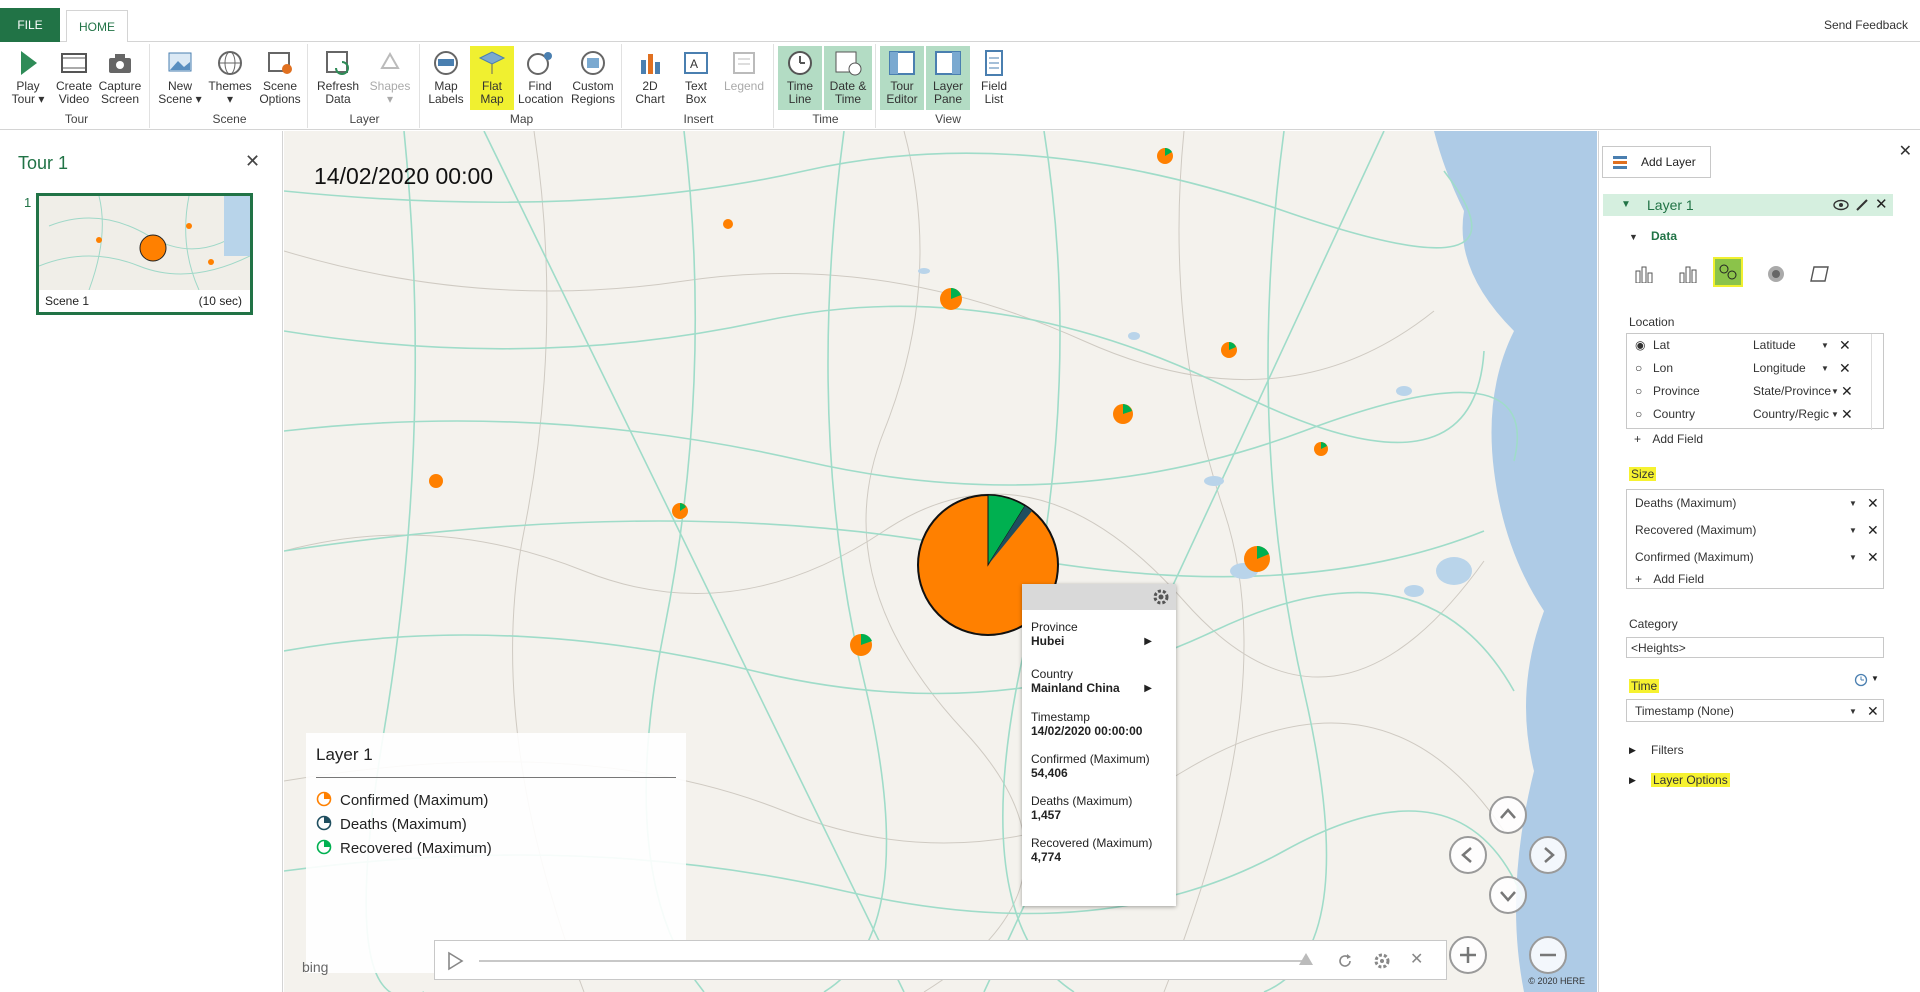 Image resolution: width=1920 pixels, height=992 pixels. I want to click on shapes-button: Shapes ▾, so click(390, 78).